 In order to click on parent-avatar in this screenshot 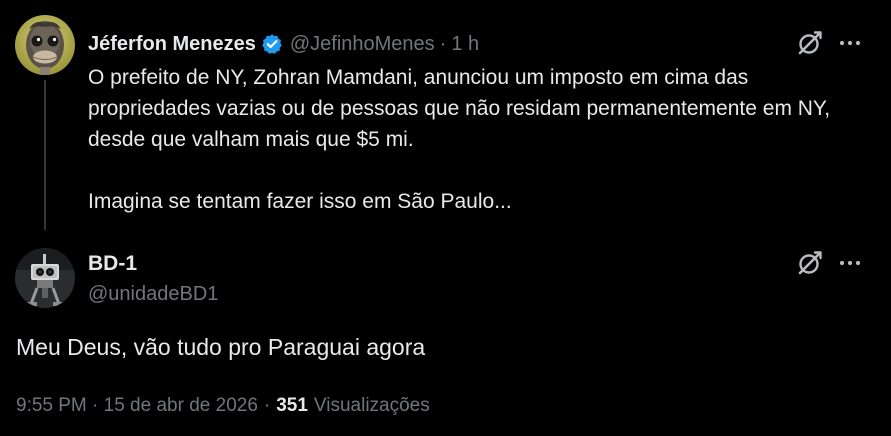, I will do `click(45, 45)`.